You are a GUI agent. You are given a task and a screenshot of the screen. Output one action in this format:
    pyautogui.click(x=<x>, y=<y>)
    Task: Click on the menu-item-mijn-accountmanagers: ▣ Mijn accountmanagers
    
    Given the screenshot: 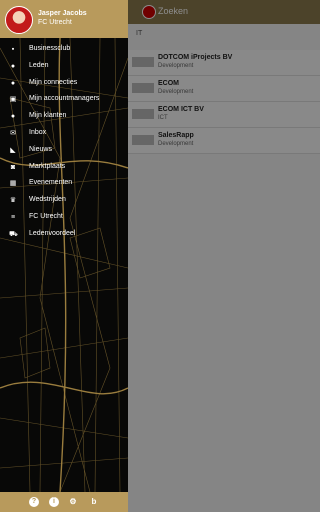 What is the action you would take?
    pyautogui.click(x=64, y=100)
    